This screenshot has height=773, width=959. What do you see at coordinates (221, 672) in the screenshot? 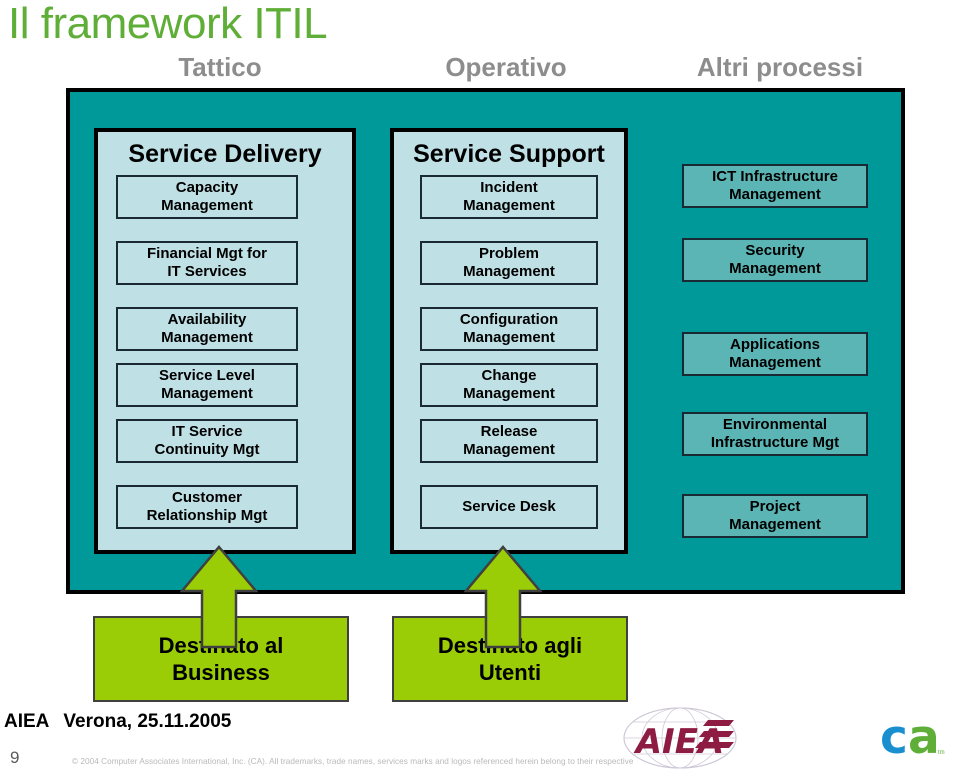
I see `destination-line-2: Business` at bounding box center [221, 672].